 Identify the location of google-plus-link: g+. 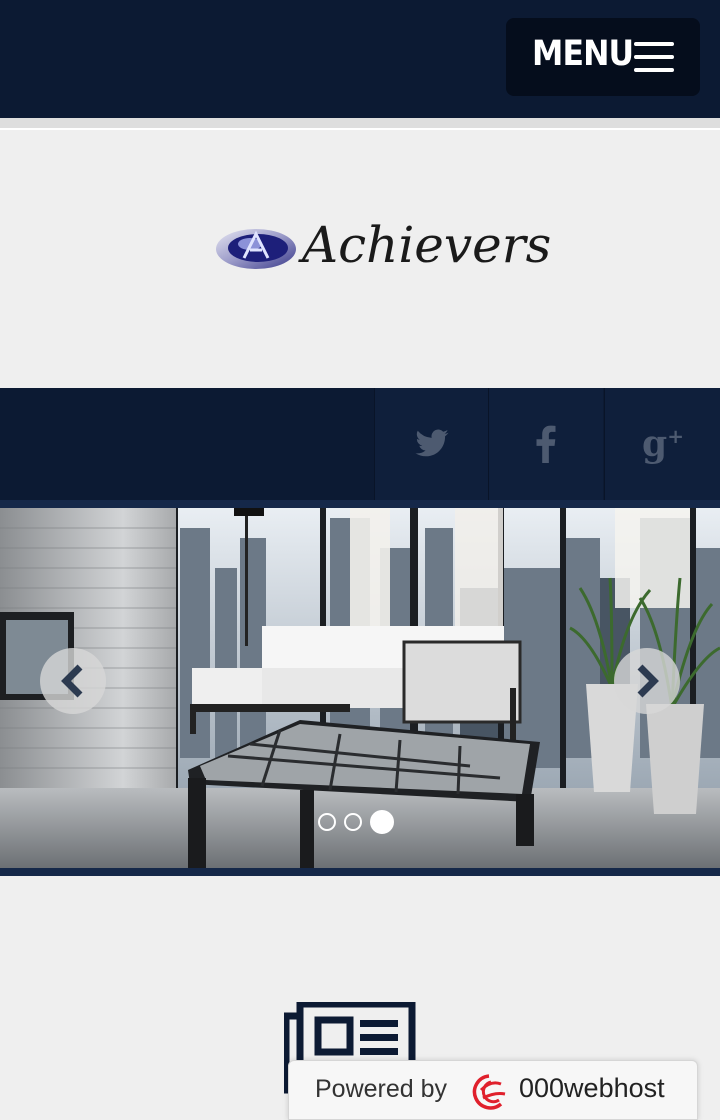
(662, 444).